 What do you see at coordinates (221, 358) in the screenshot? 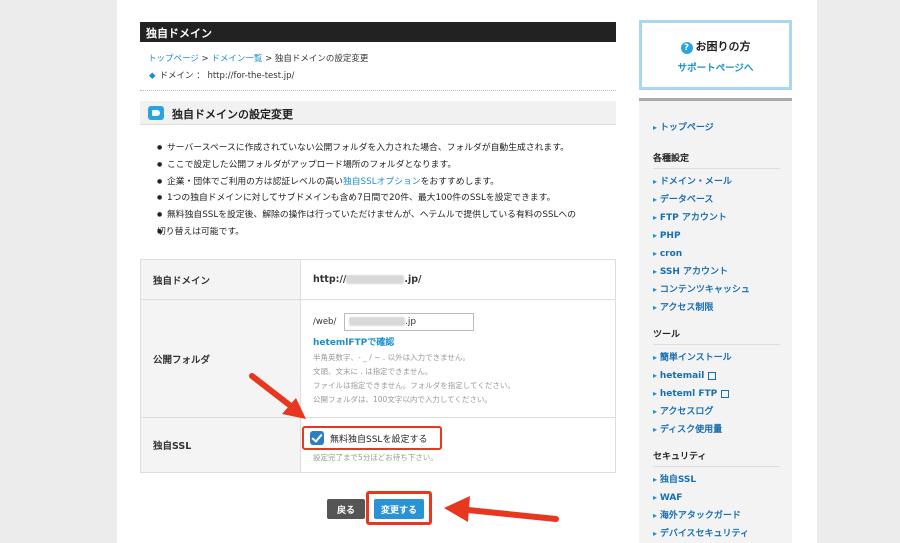
I see `folder-label: 公開フォルダ` at bounding box center [221, 358].